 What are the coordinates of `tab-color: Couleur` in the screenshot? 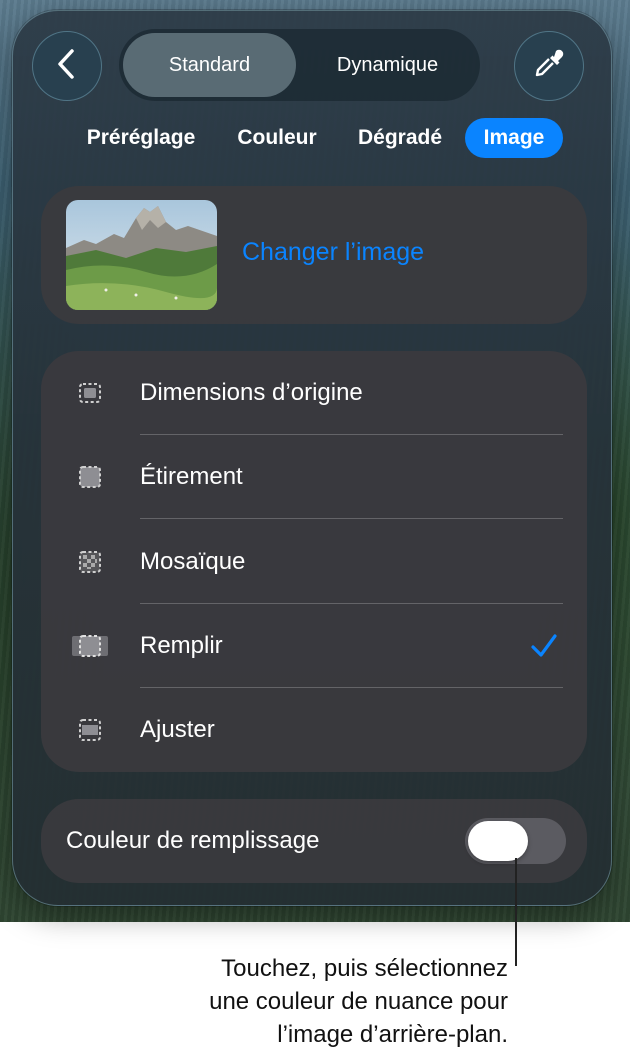 It's located at (277, 138).